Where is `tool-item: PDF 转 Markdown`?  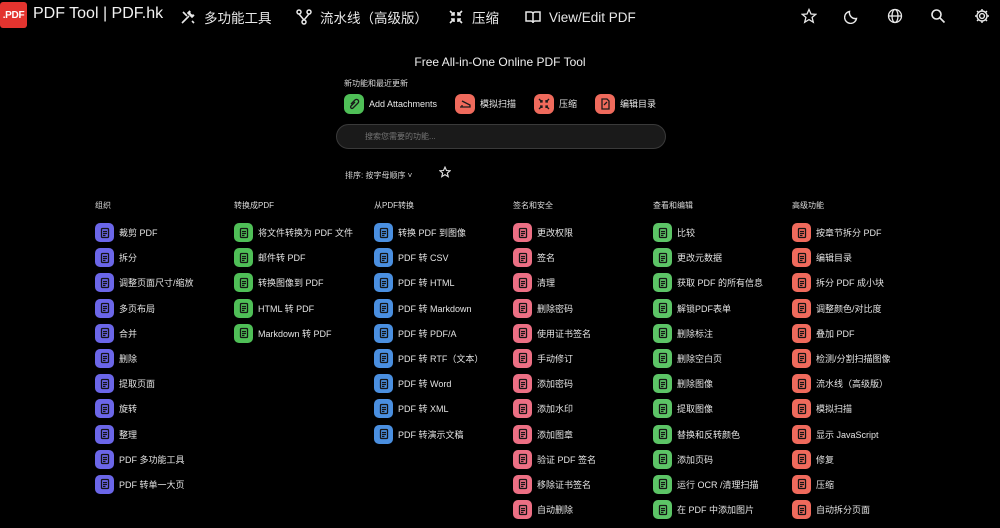 tool-item: PDF 转 Markdown is located at coordinates (444, 311).